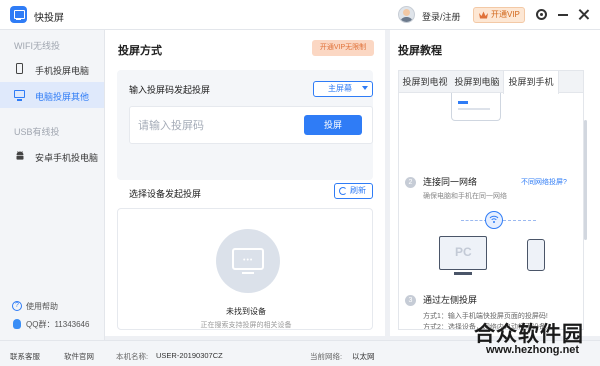 Image resolution: width=600 pixels, height=366 pixels. I want to click on cast-button: 投屏, so click(333, 125).